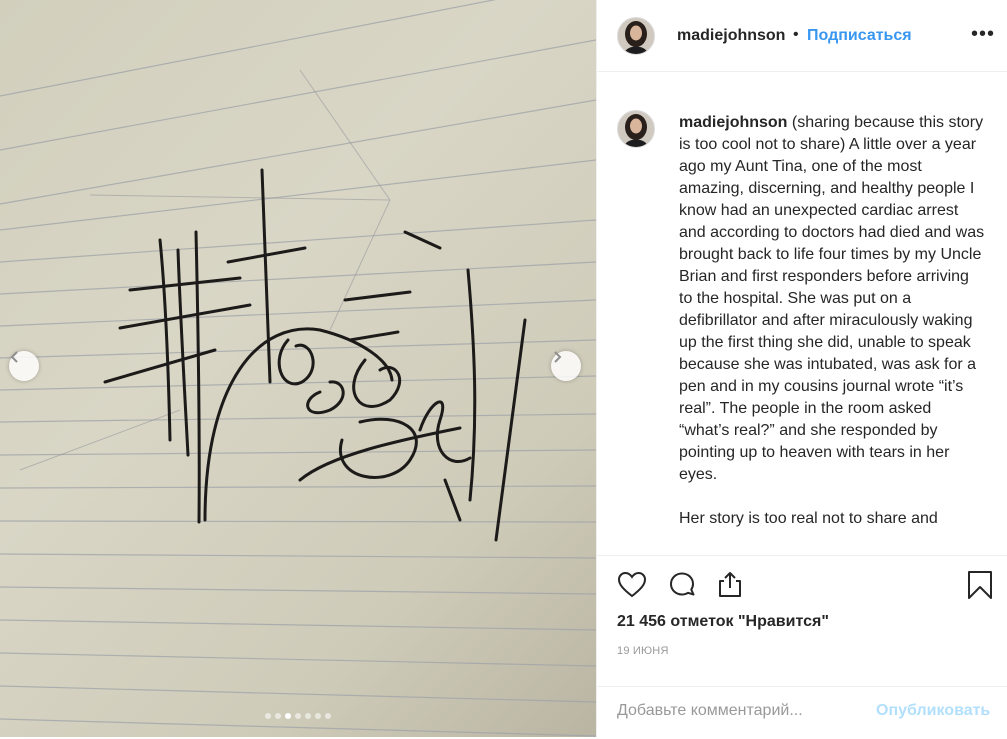 Image resolution: width=1007 pixels, height=739 pixels. I want to click on header-username-link: madiejohnson, so click(731, 36).